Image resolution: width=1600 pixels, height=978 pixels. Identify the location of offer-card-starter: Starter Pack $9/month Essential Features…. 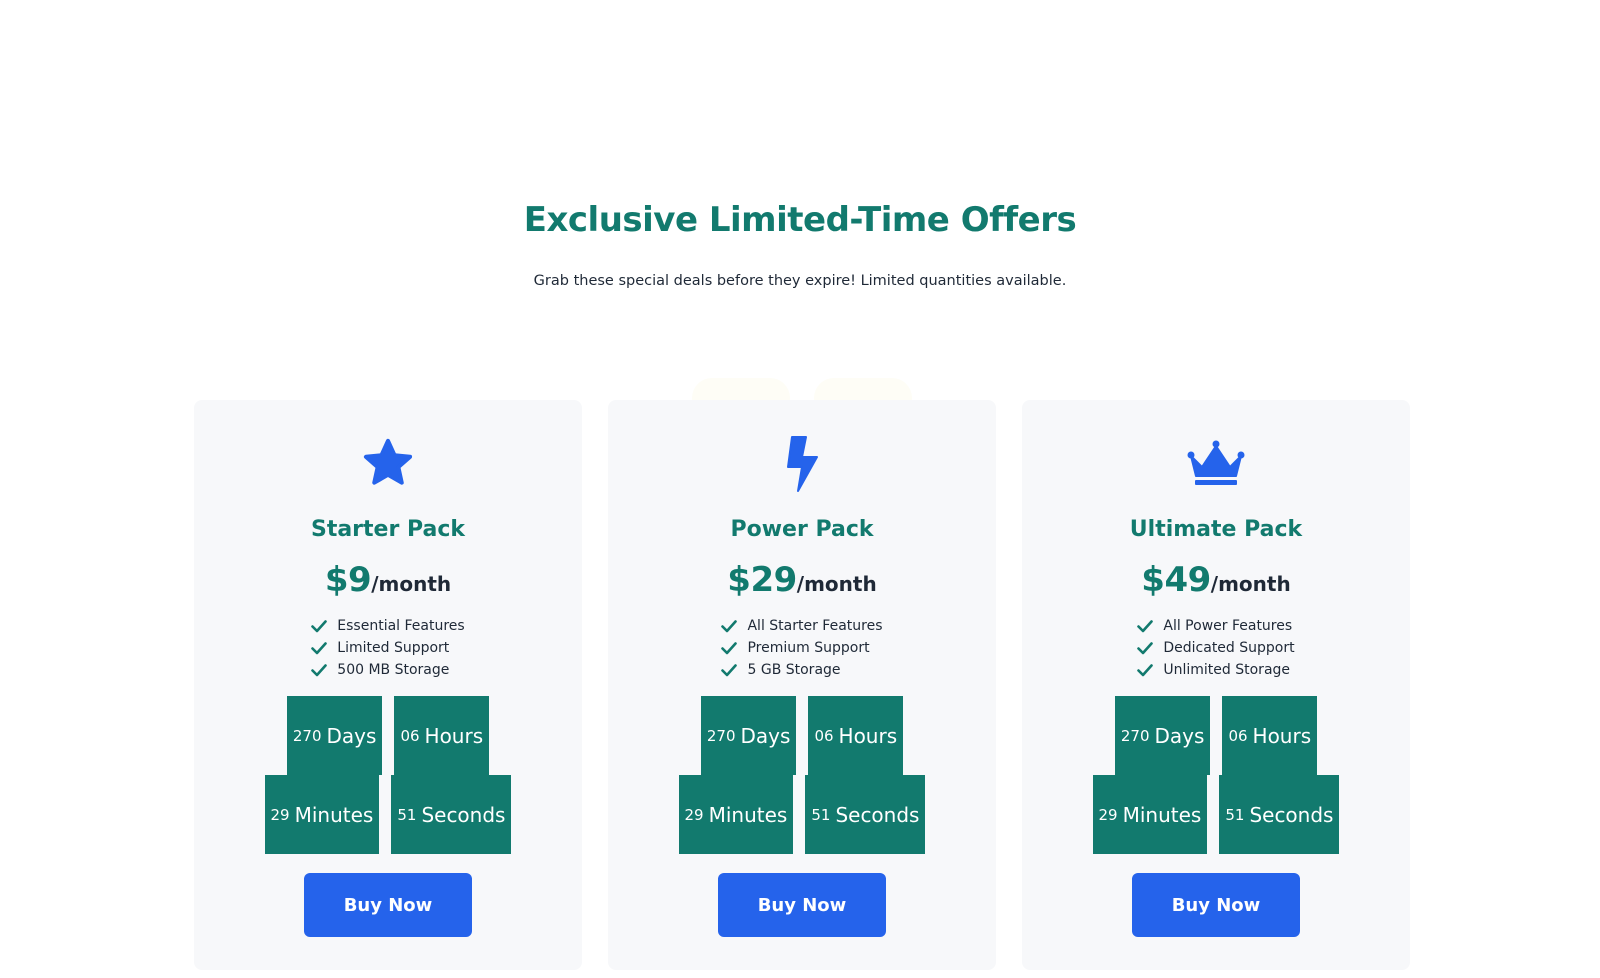
(388, 685).